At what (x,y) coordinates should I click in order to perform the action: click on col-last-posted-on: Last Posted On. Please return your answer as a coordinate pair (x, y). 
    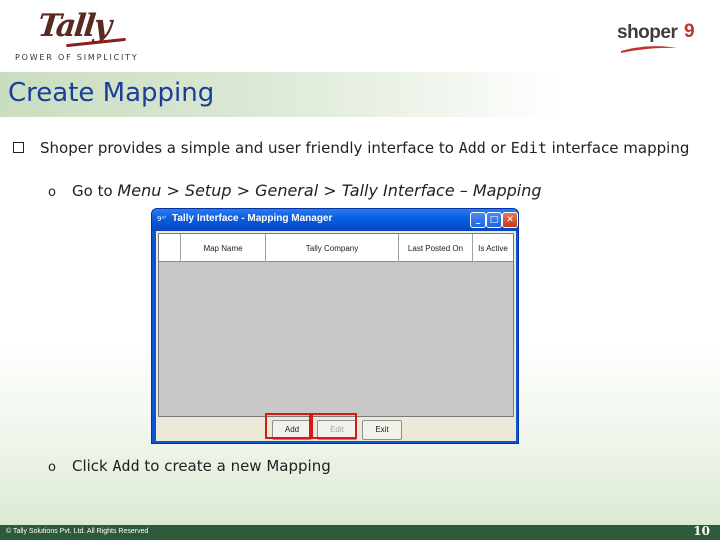
    Looking at the image, I should click on (436, 248).